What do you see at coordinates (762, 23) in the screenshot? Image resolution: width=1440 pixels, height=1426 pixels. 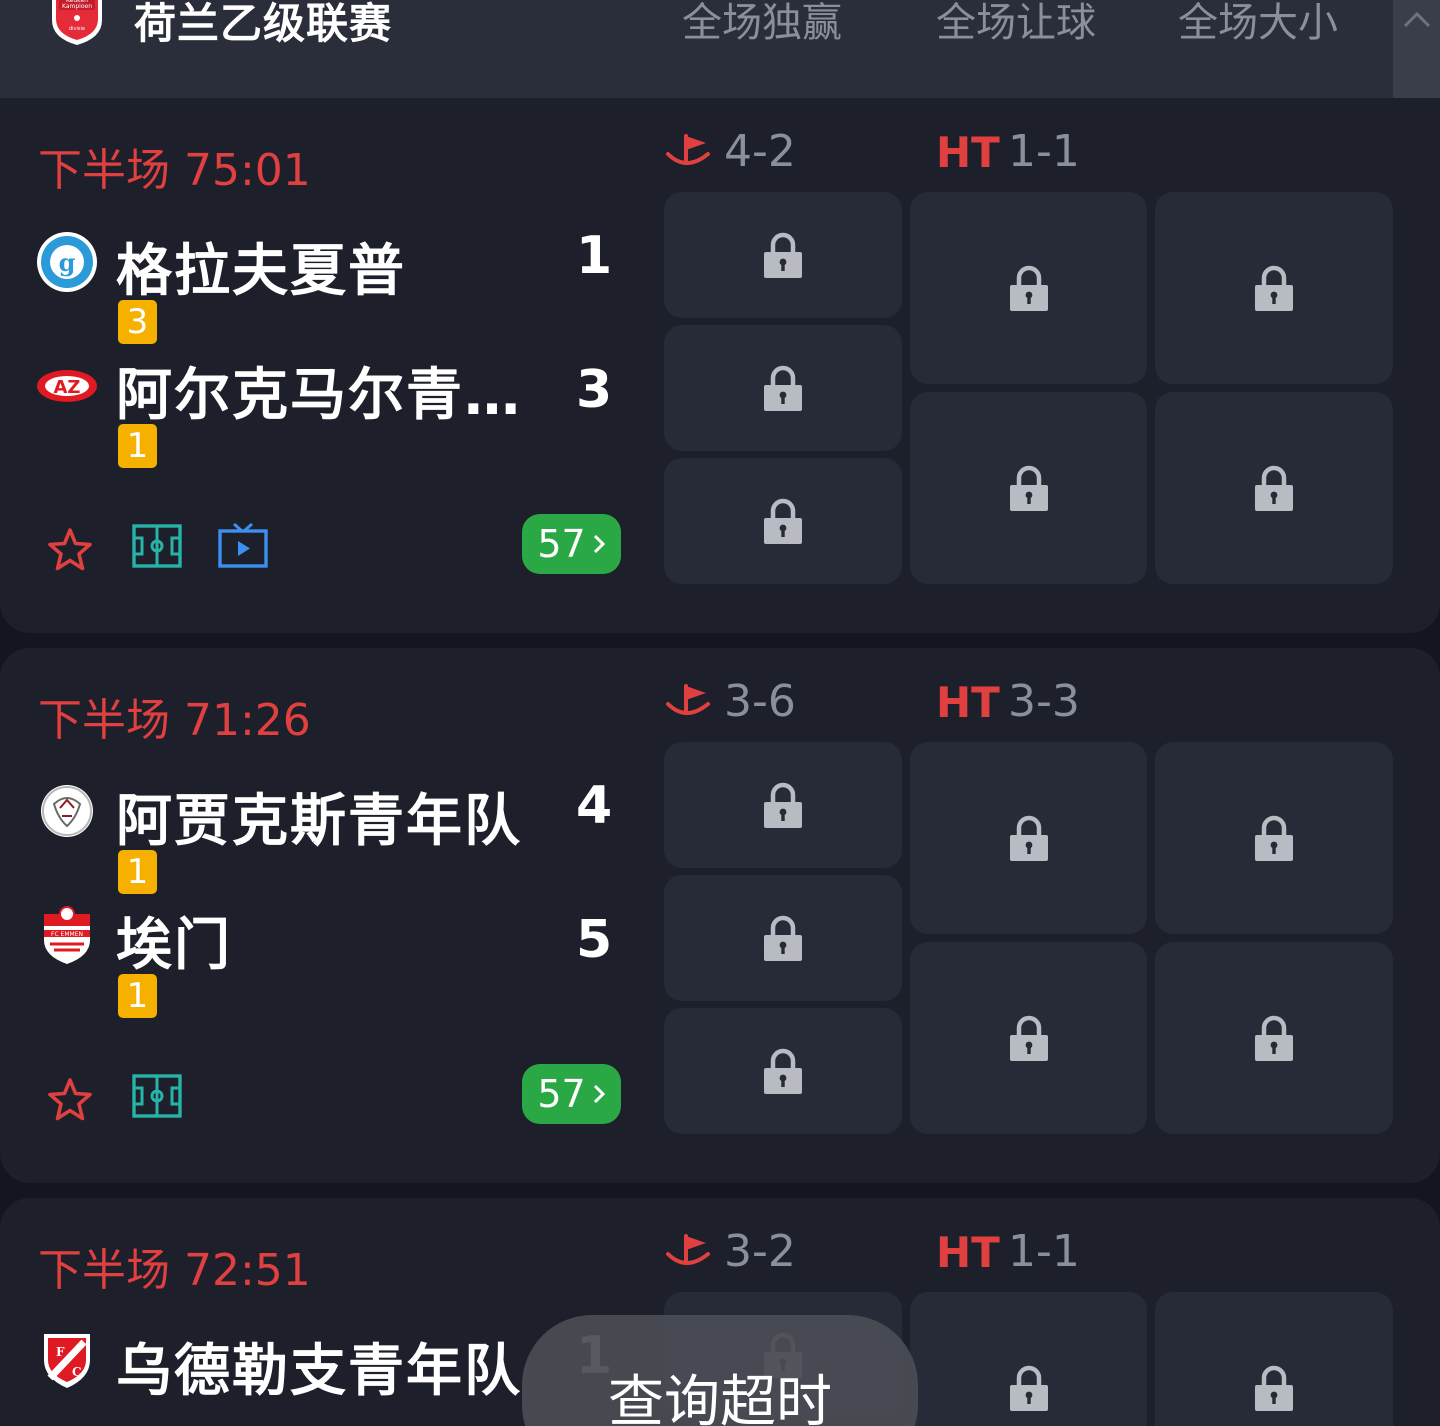 I see `column-header-moneyline: 全场独赢` at bounding box center [762, 23].